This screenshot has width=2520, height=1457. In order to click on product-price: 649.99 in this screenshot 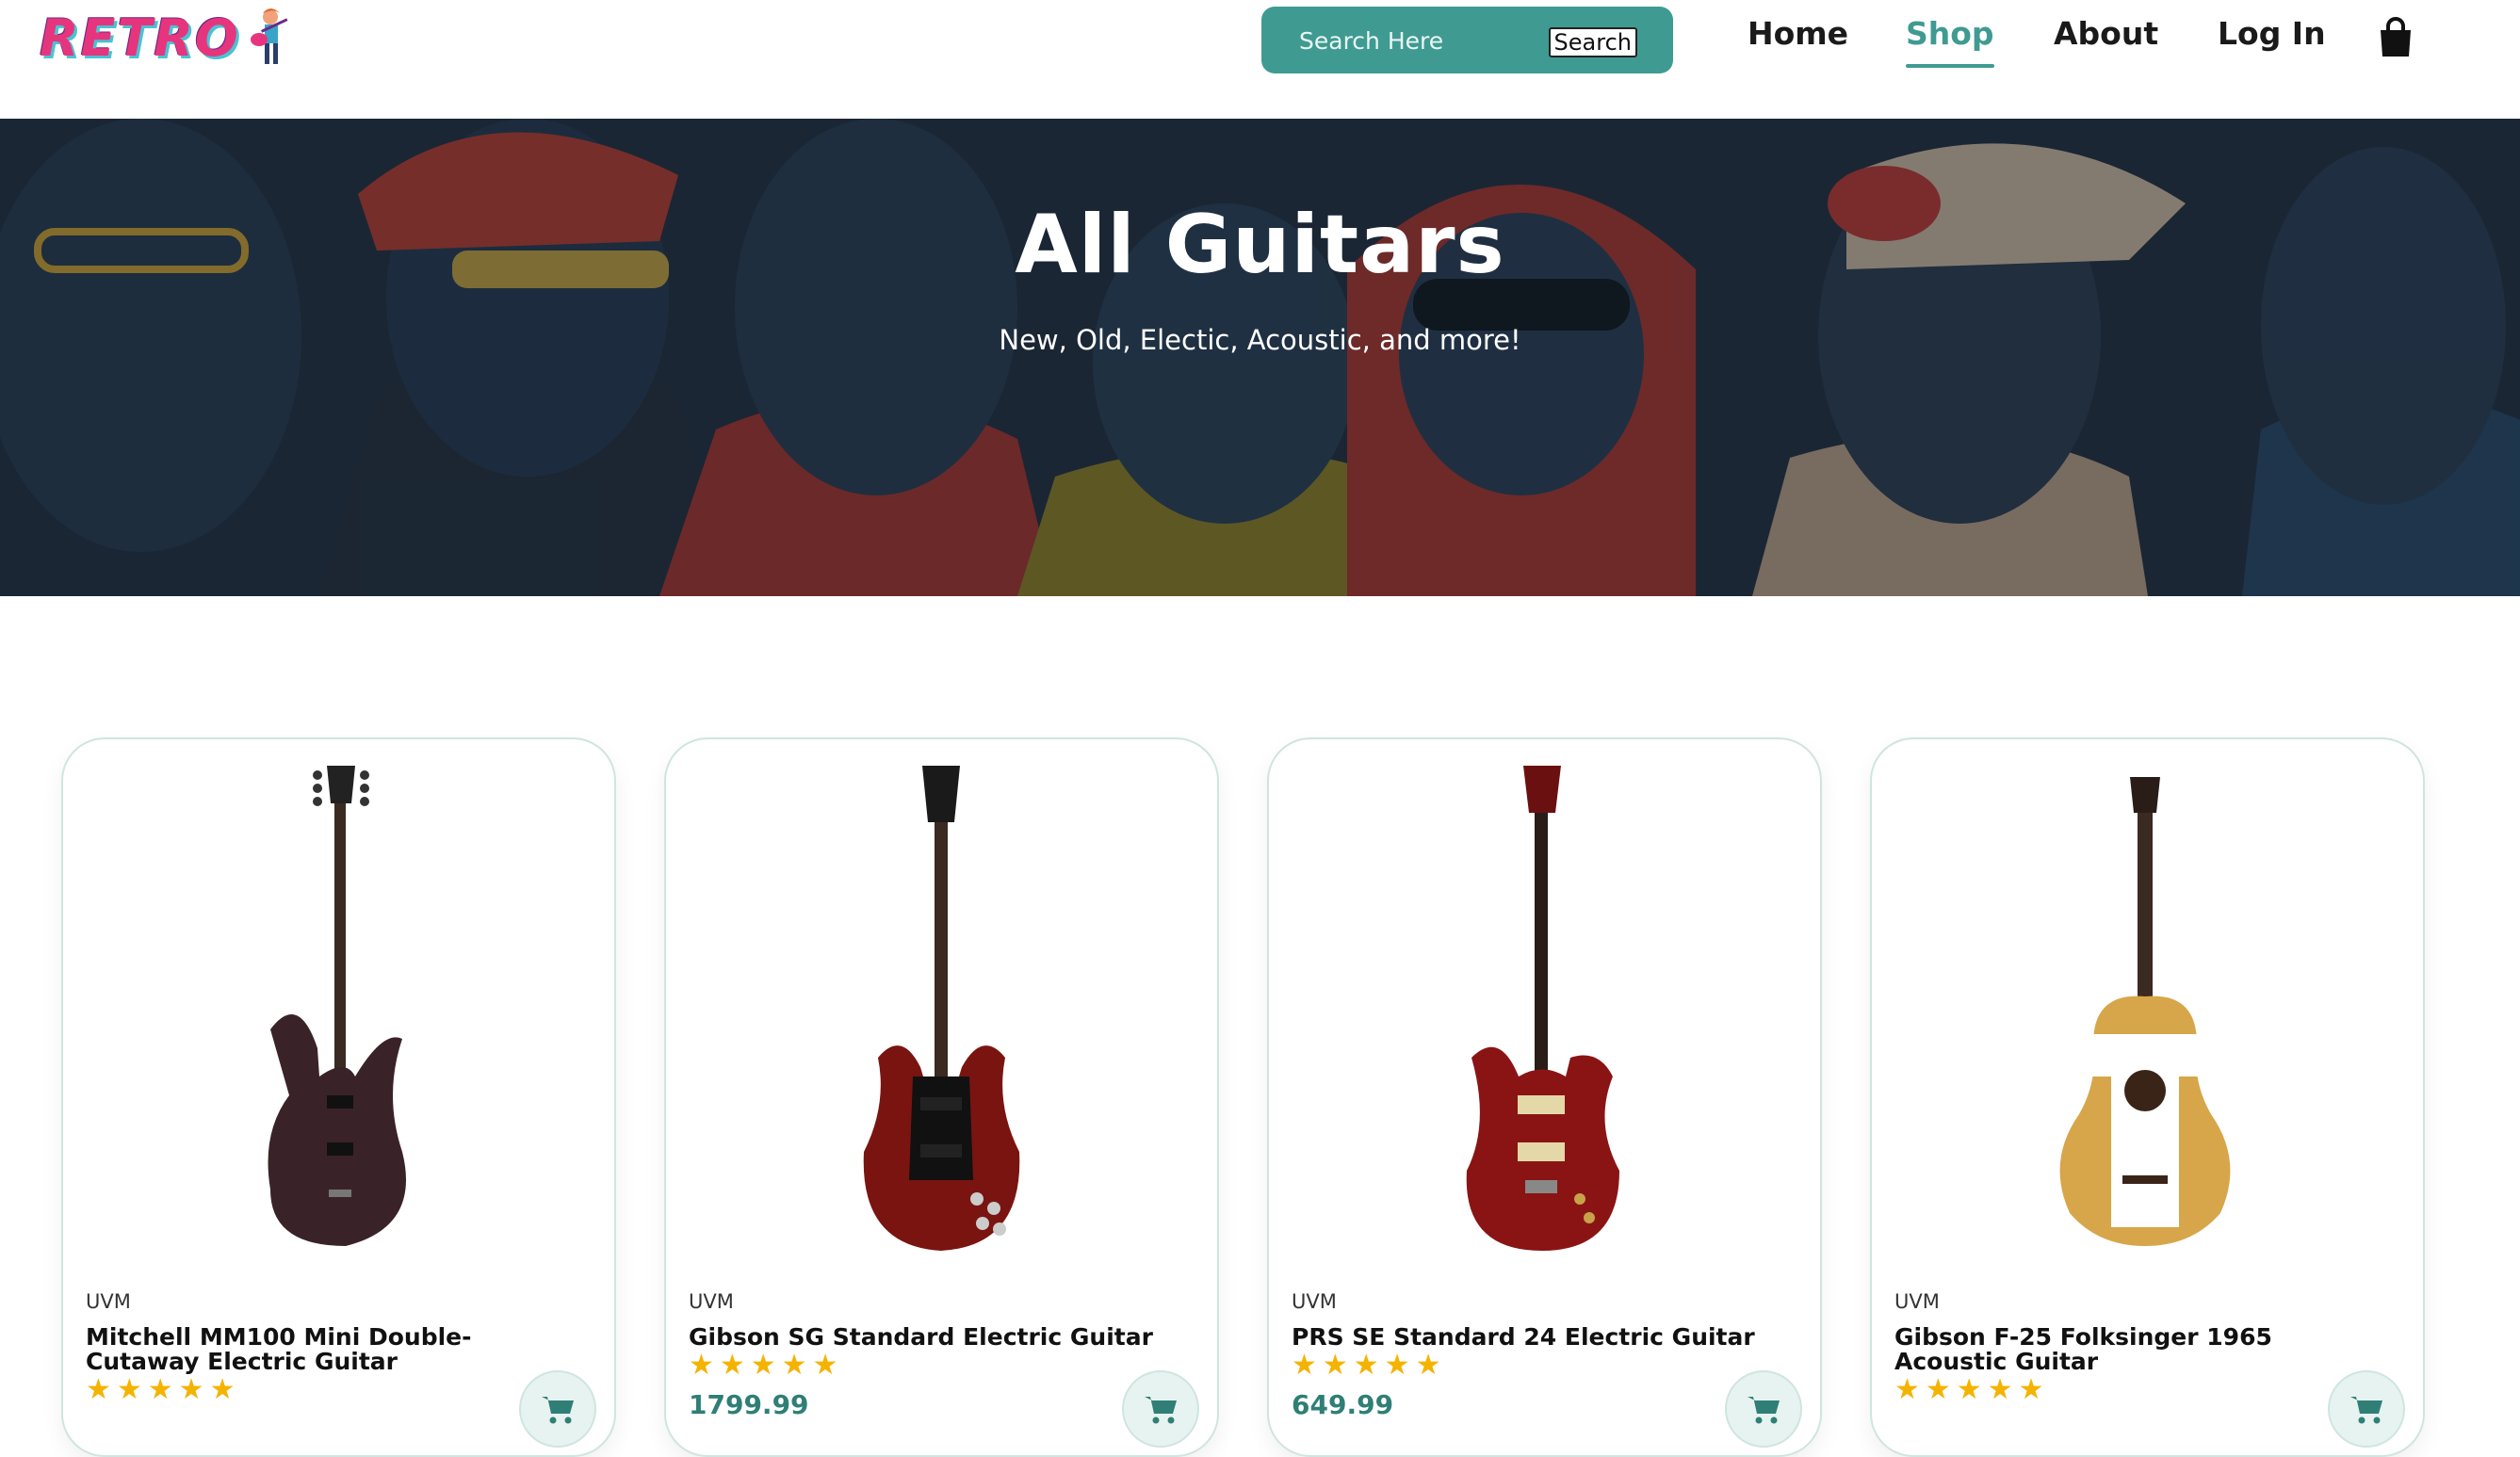, I will do `click(1343, 1404)`.